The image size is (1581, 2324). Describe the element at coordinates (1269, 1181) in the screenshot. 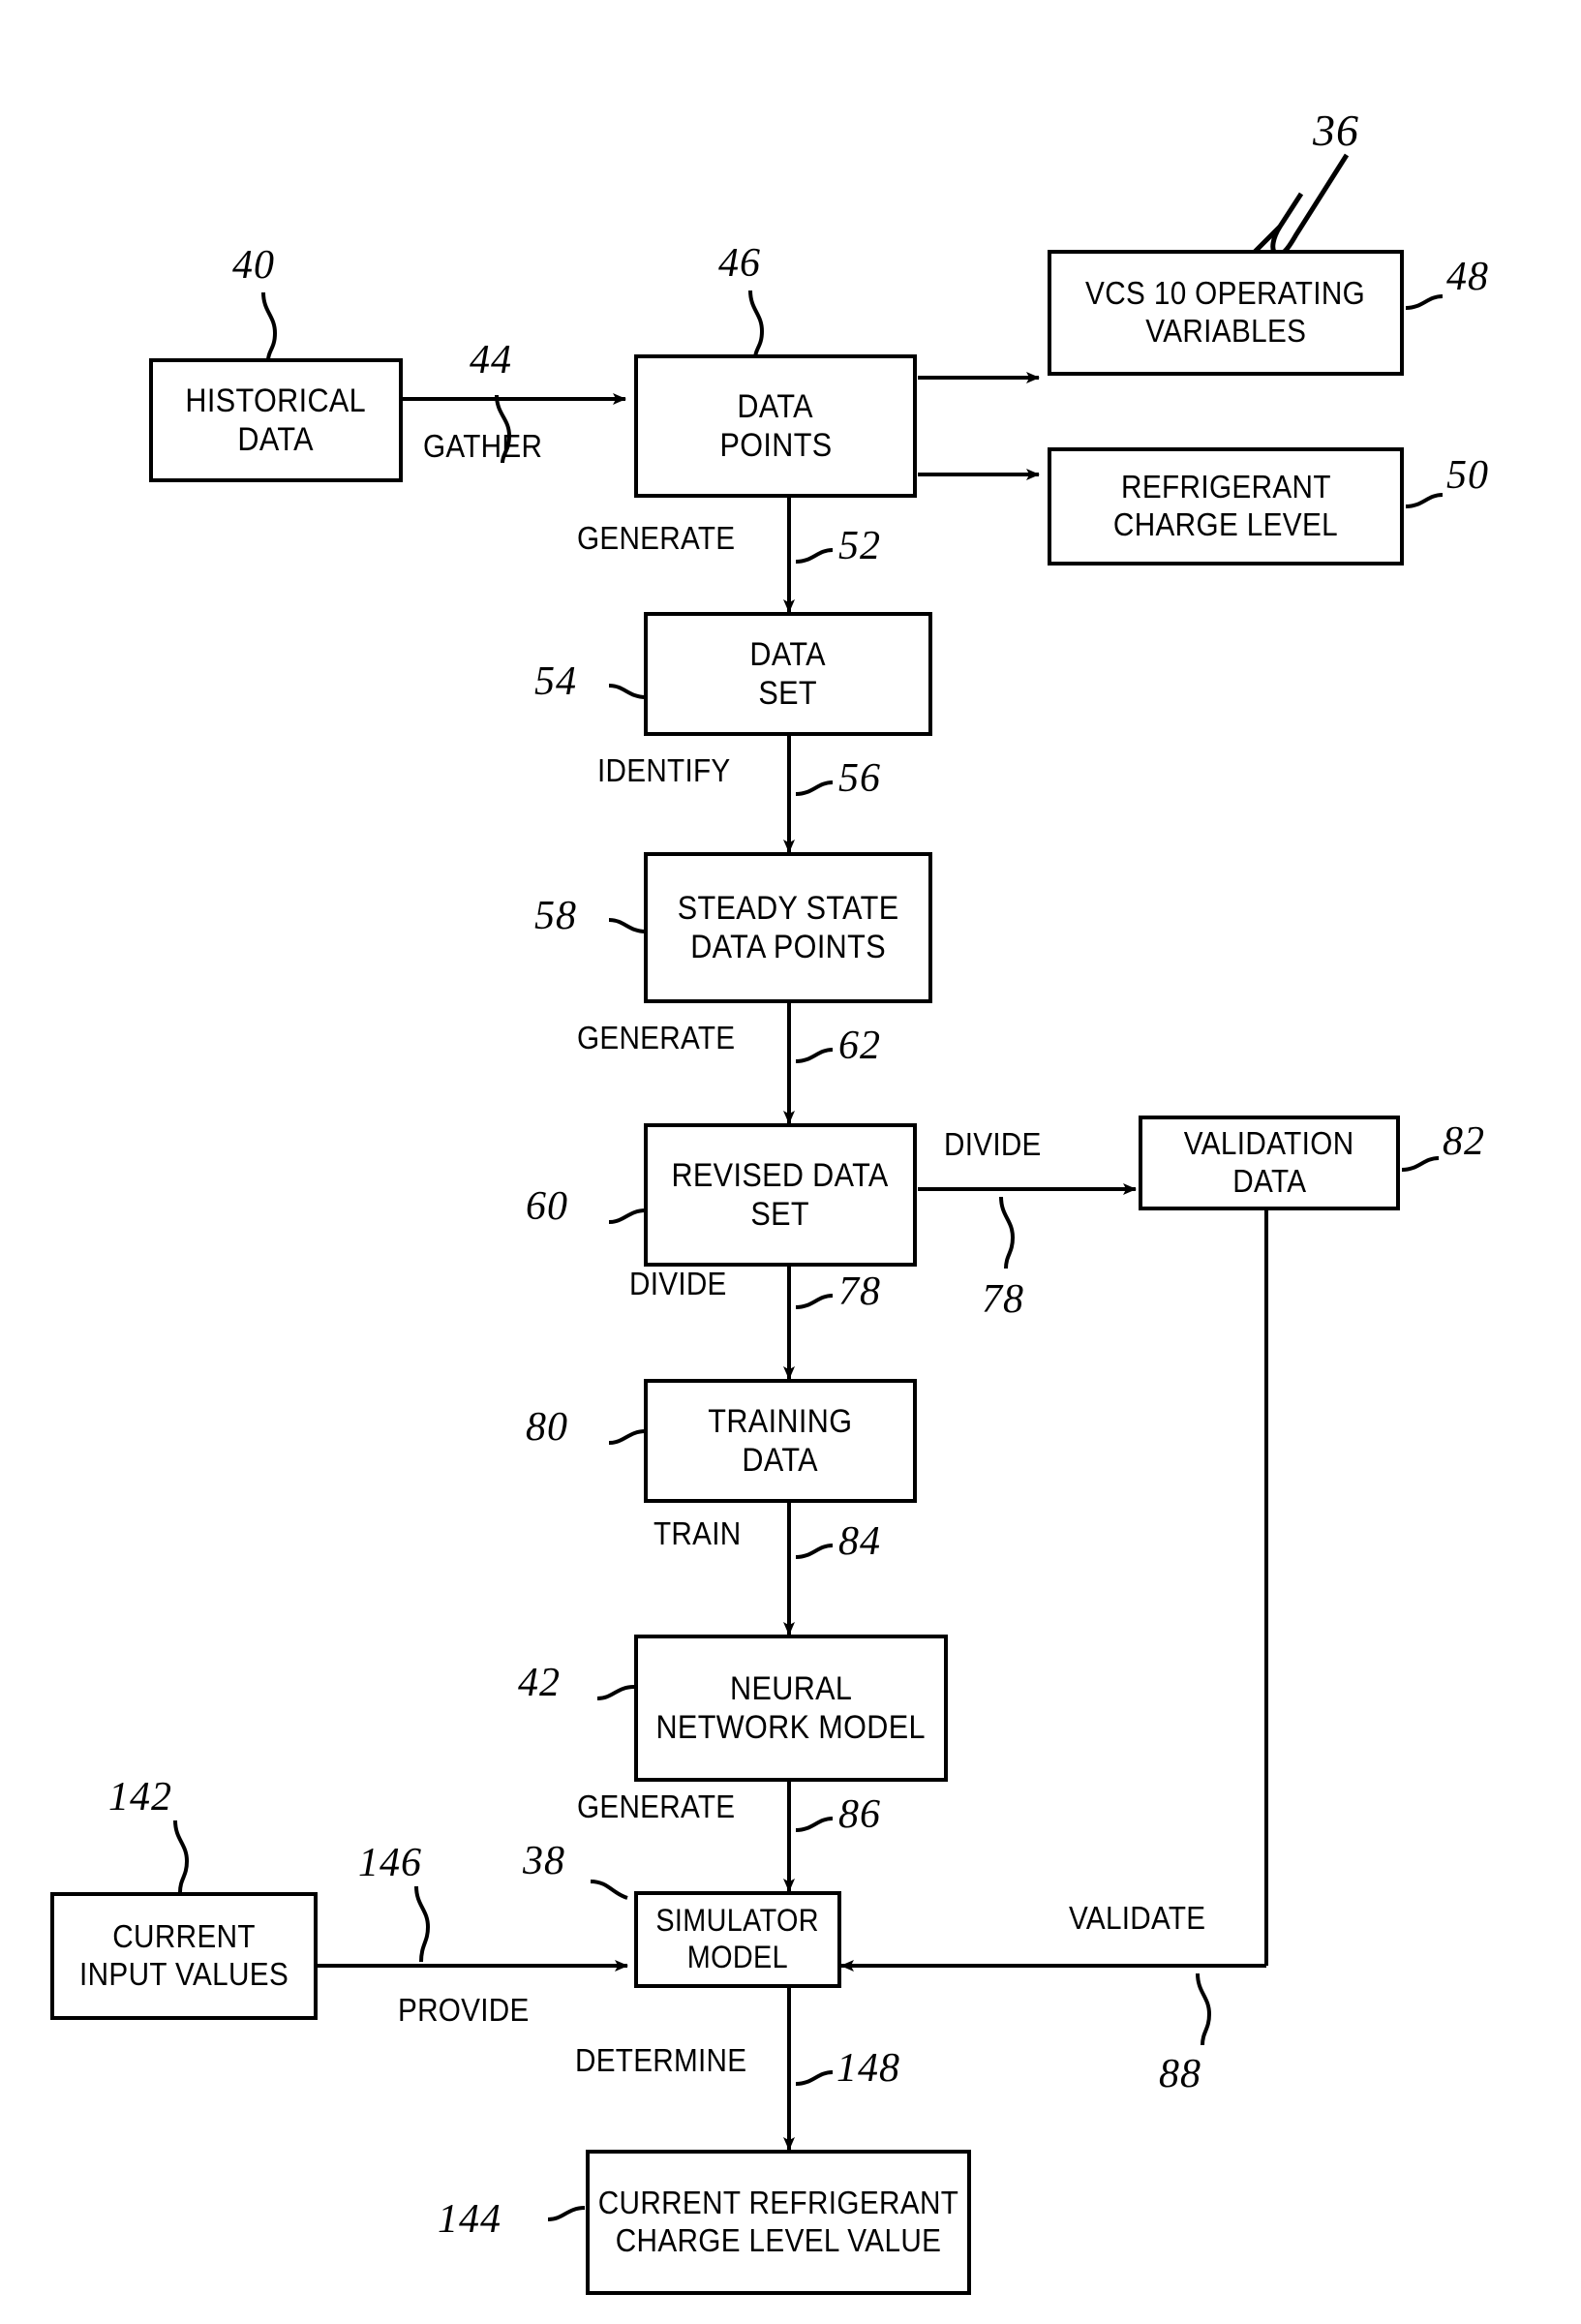

I see `box-validation-data-line2: DATA` at that location.